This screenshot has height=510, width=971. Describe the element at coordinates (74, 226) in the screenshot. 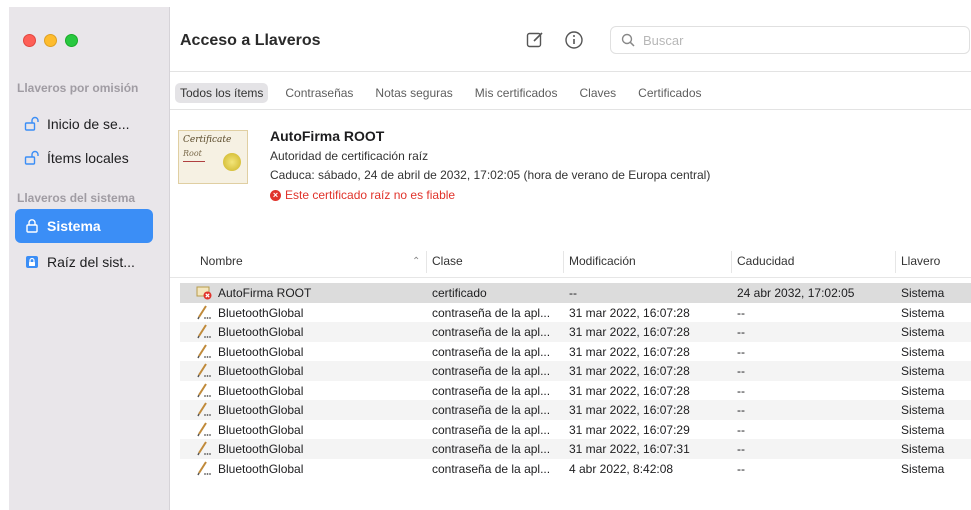

I see `sidebar-item-label: Sistema` at that location.